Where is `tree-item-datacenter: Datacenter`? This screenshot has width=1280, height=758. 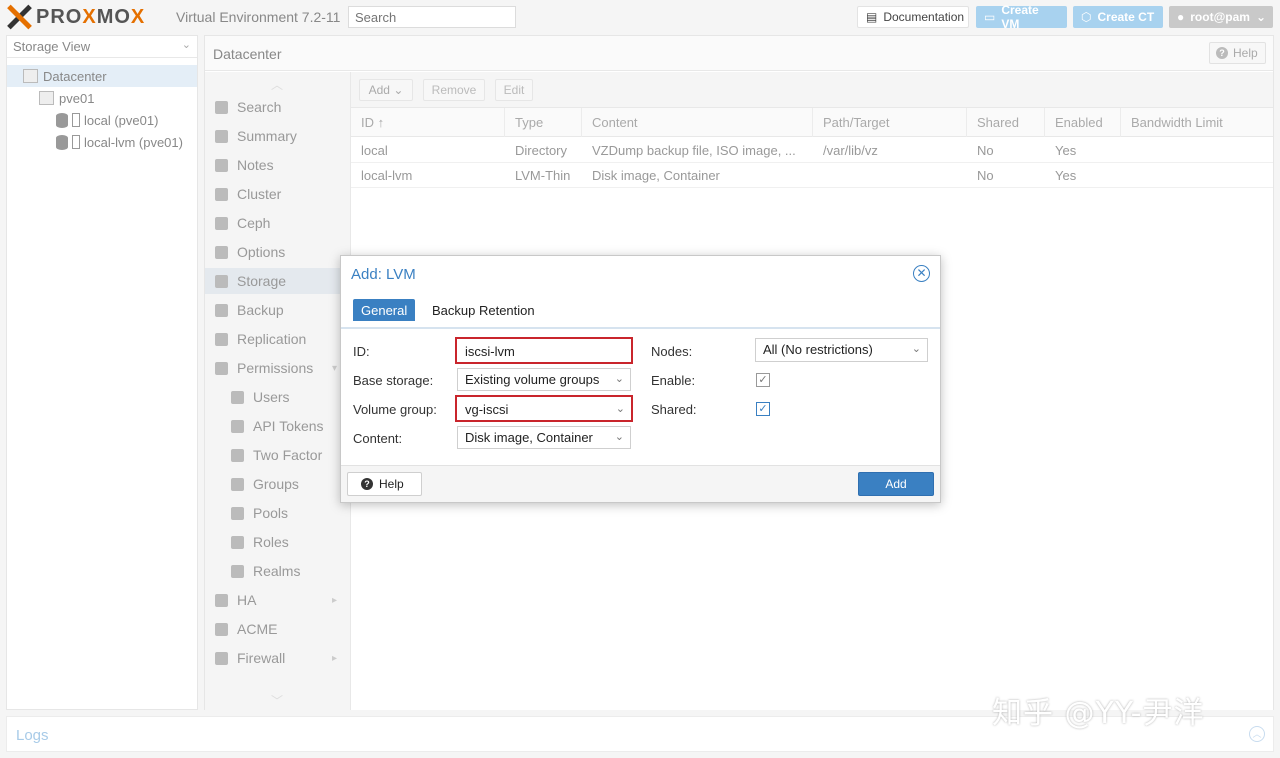 tree-item-datacenter: Datacenter is located at coordinates (102, 76).